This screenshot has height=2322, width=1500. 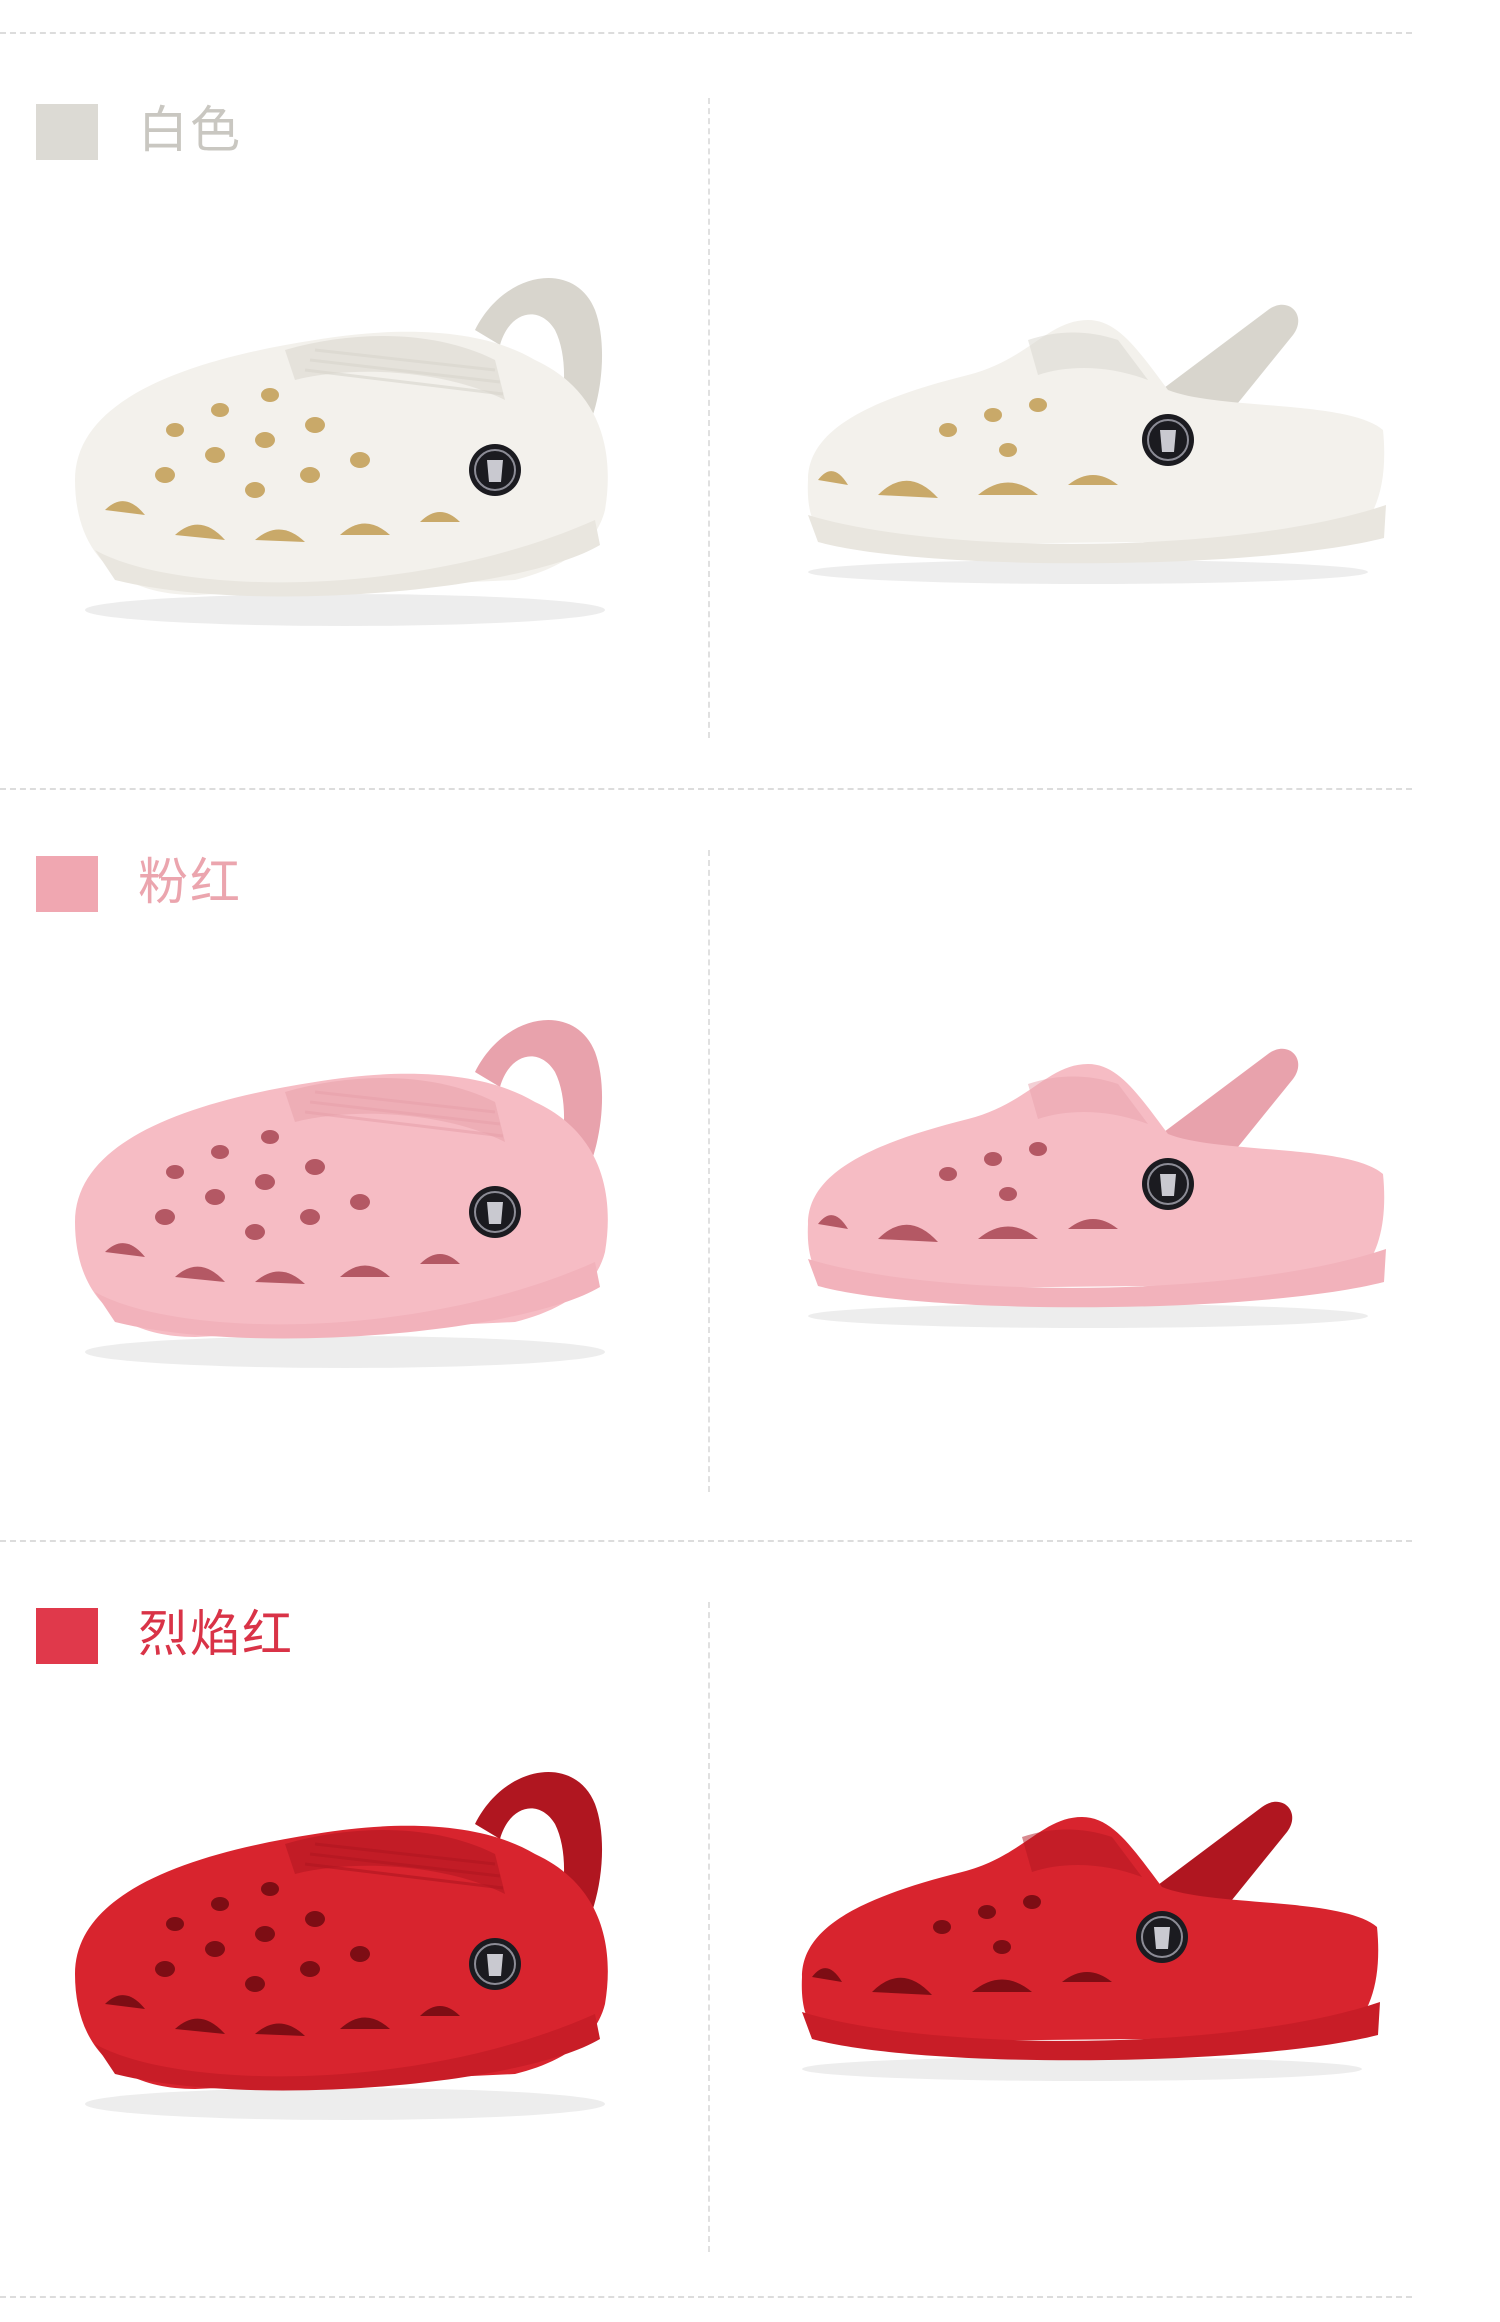 What do you see at coordinates (190, 130) in the screenshot?
I see `color-name-label: 白色` at bounding box center [190, 130].